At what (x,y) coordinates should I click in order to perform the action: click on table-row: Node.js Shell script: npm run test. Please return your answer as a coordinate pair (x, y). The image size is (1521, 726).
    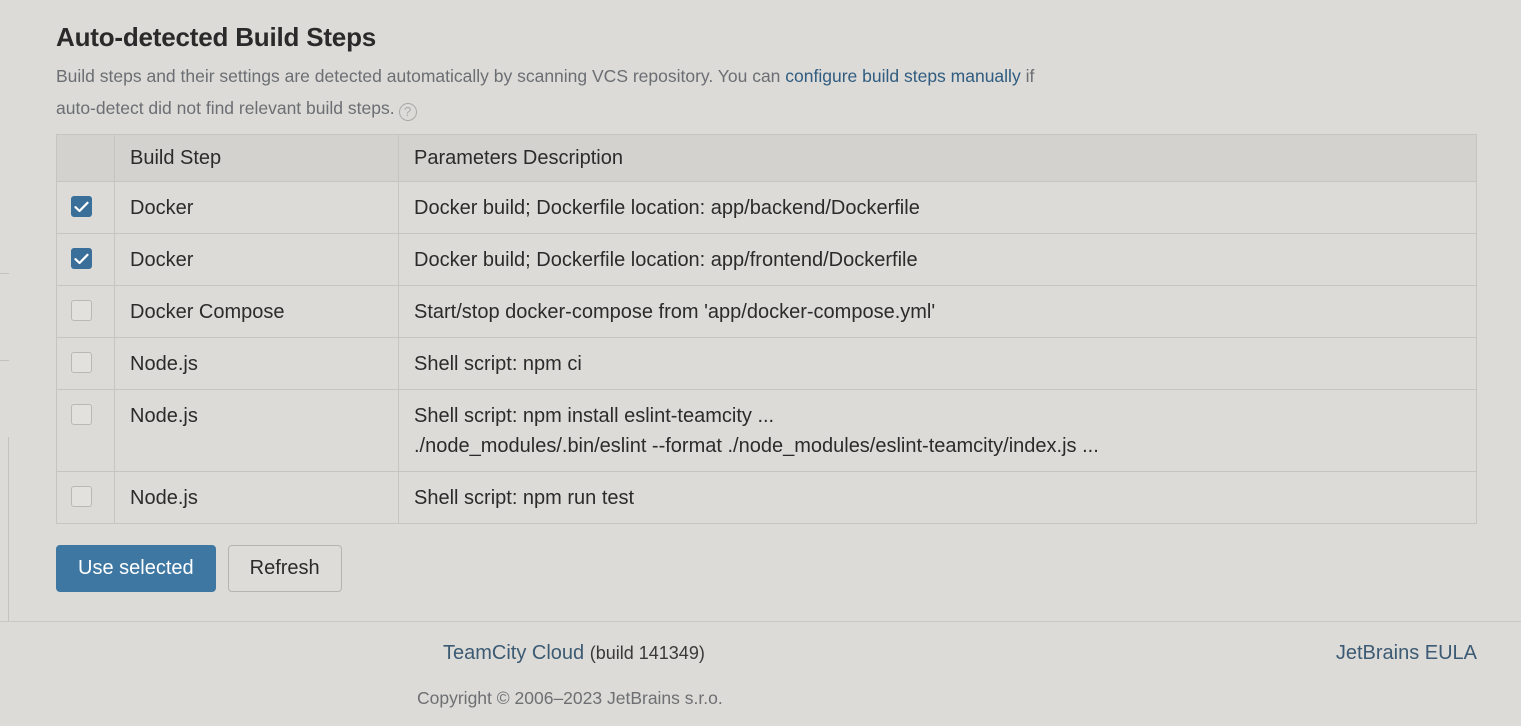
    Looking at the image, I should click on (766, 497).